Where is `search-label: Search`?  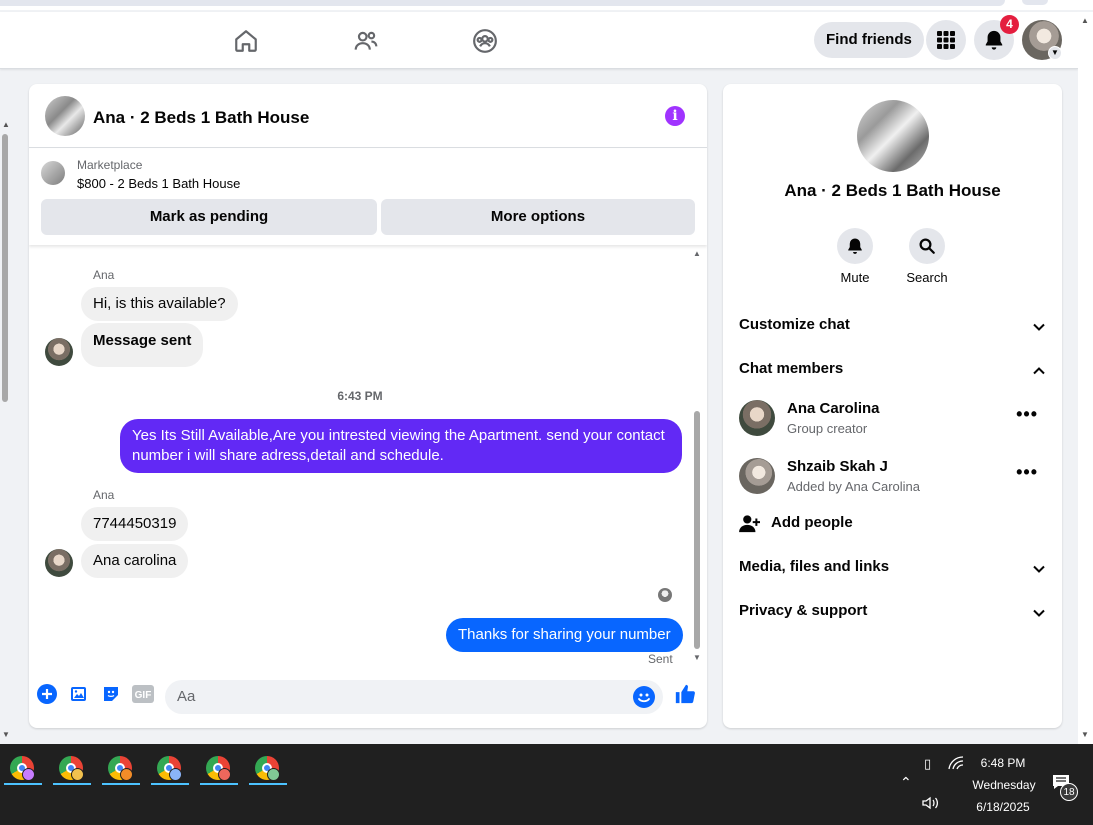 search-label: Search is located at coordinates (927, 277).